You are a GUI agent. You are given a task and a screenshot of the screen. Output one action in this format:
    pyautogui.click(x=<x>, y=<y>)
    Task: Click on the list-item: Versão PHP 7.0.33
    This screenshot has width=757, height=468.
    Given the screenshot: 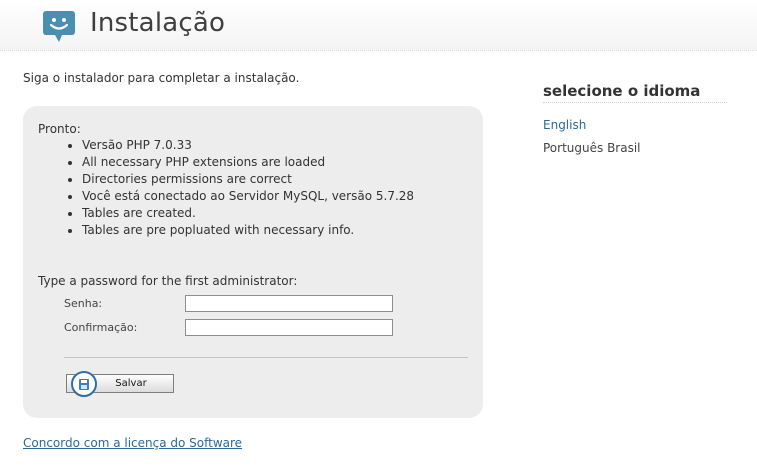 What is the action you would take?
    pyautogui.click(x=248, y=145)
    